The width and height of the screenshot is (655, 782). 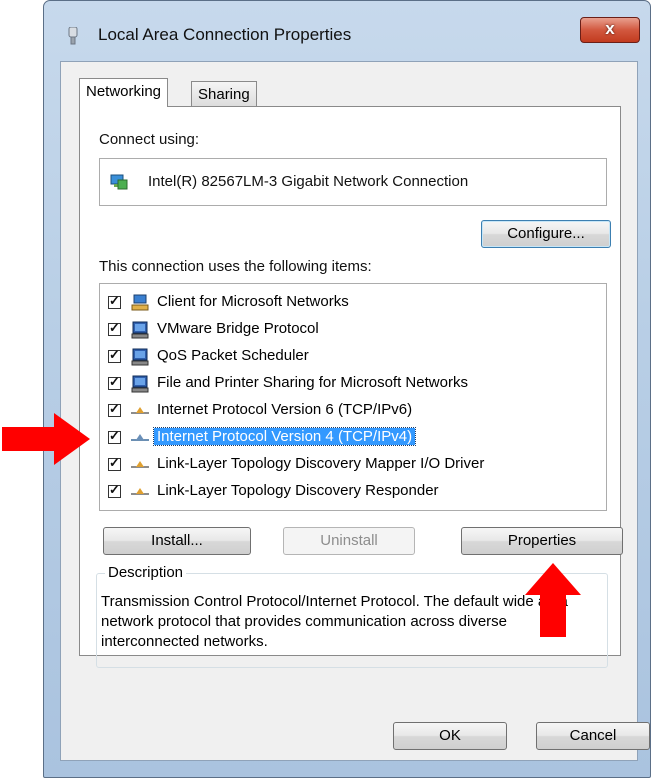 What do you see at coordinates (149, 139) in the screenshot?
I see `connect-using-label: Connect using:` at bounding box center [149, 139].